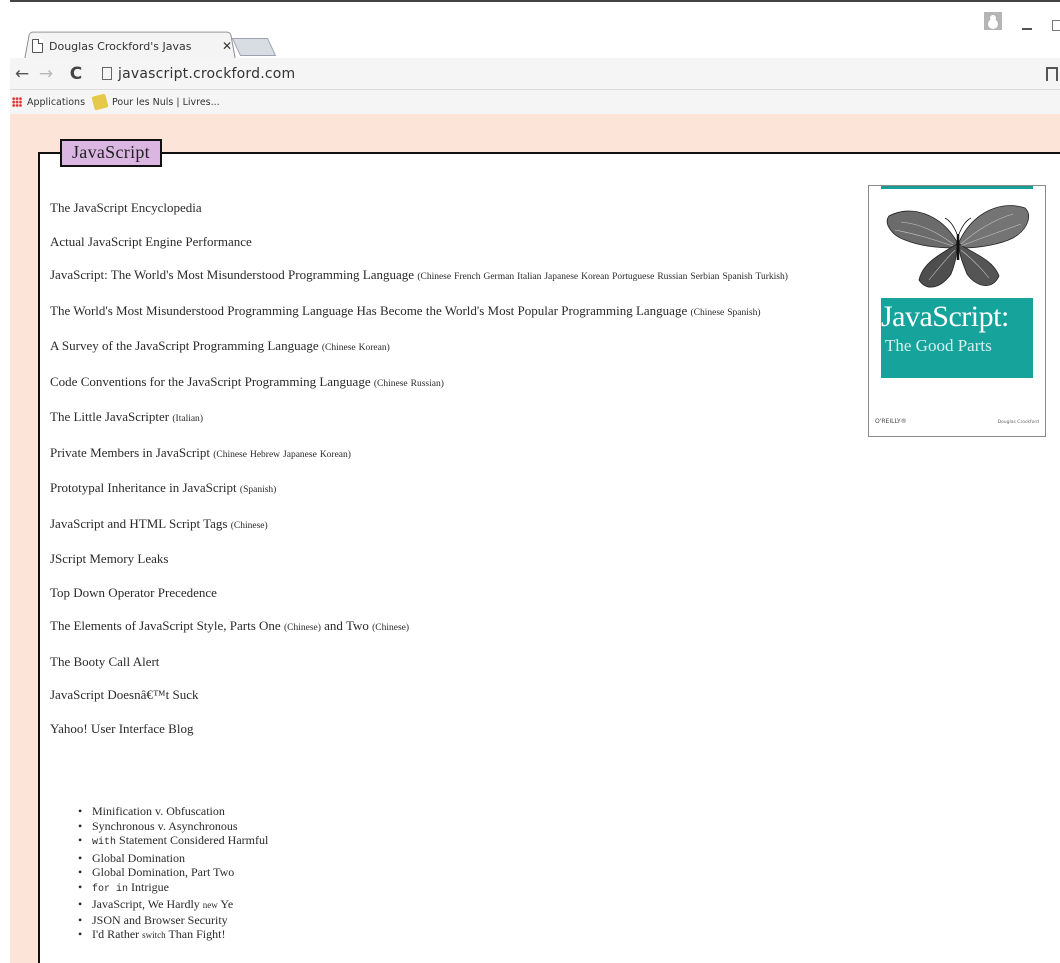 The image size is (1060, 963). I want to click on minimize-button, so click(1027, 29).